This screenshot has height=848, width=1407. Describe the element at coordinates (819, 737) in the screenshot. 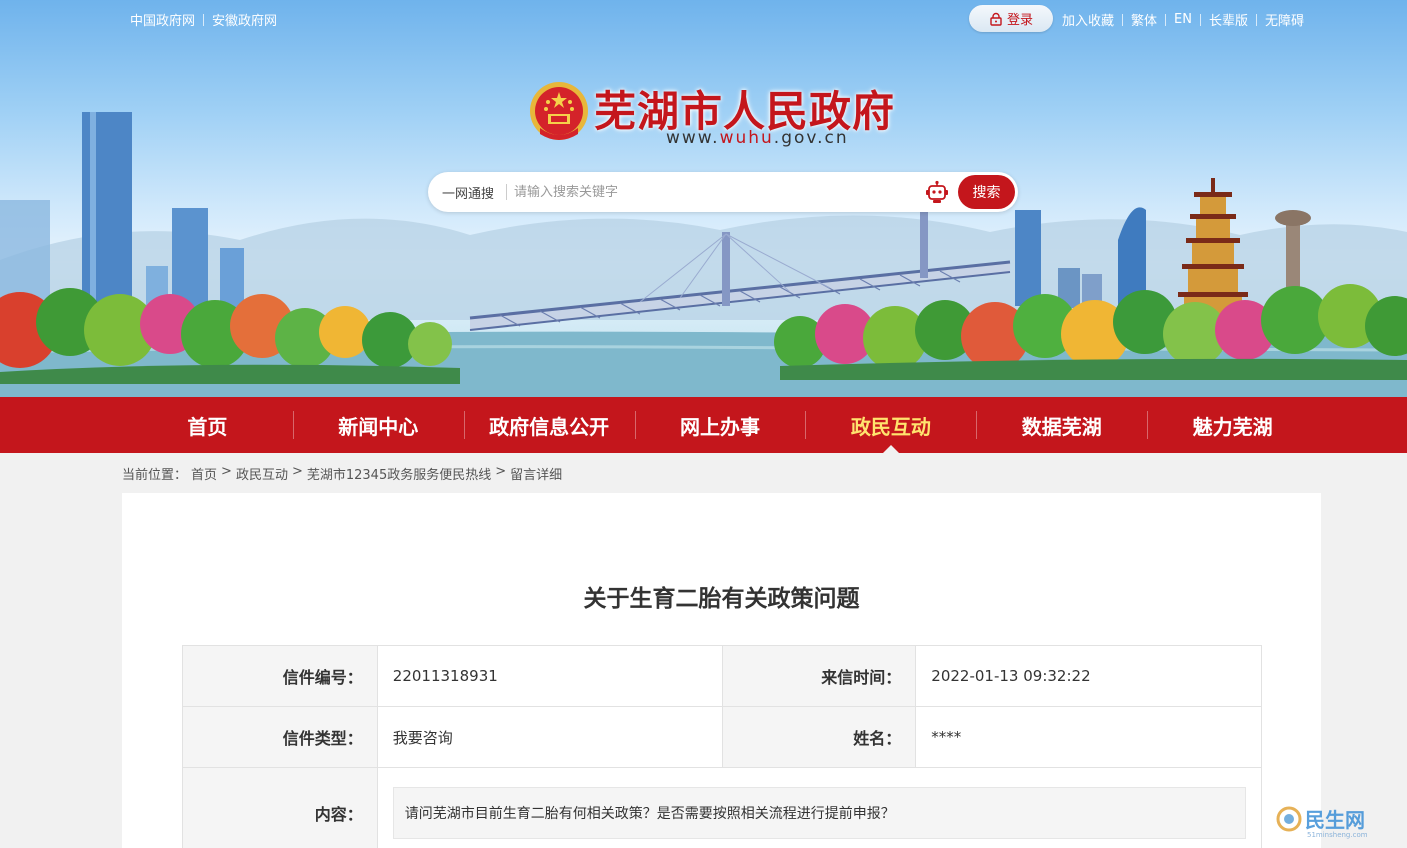

I see `label-name: 姓名：` at that location.